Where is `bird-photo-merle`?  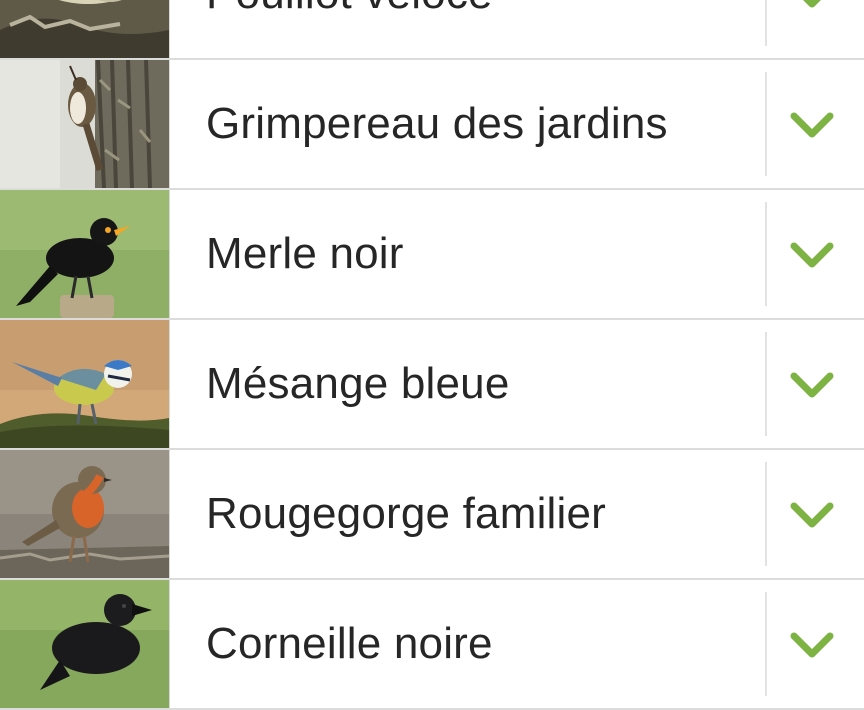
bird-photo-merle is located at coordinates (85, 254).